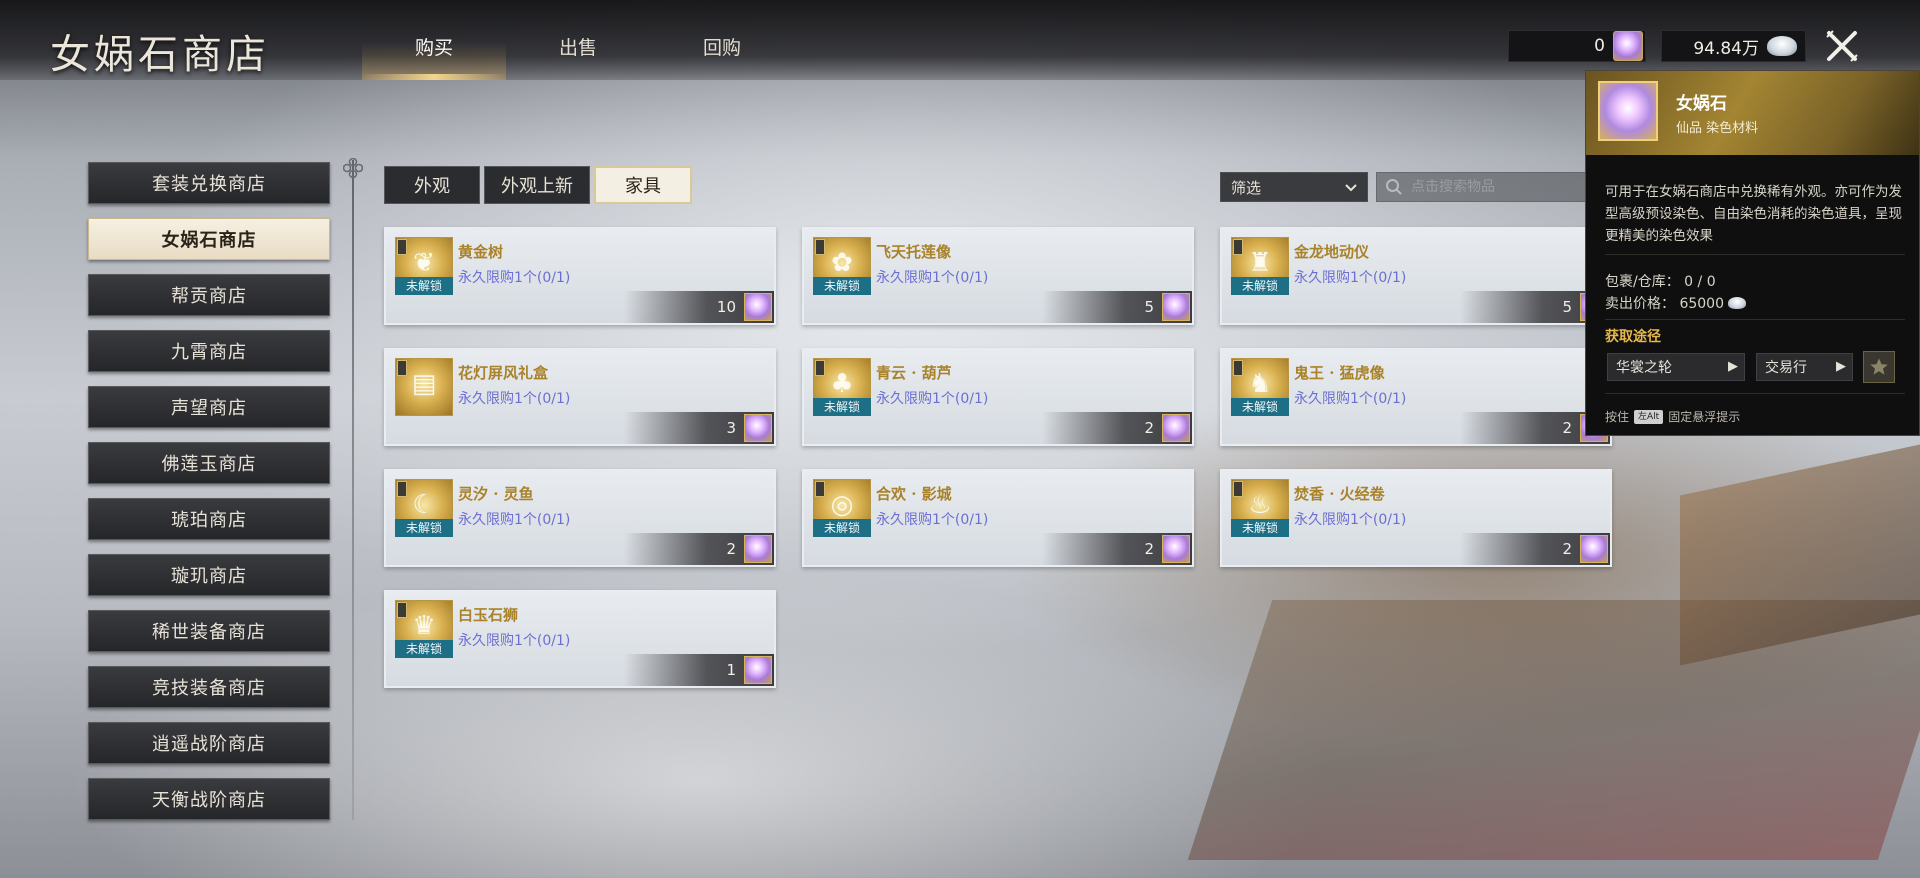 The image size is (1920, 878). I want to click on category-tabs: 外观 外观上新 家具, so click(540, 185).